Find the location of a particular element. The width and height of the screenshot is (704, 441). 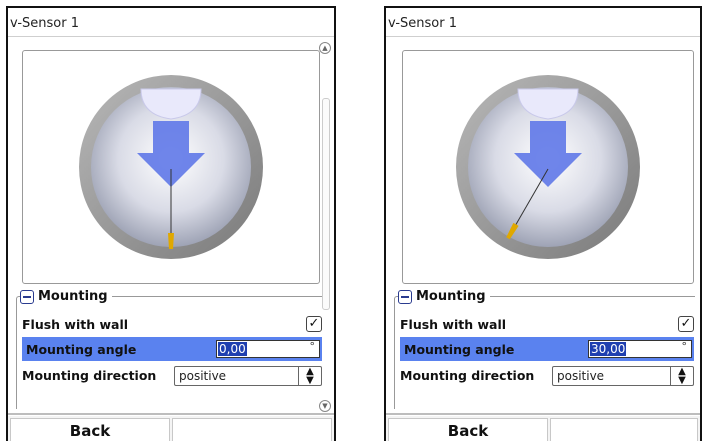

scroll-up-icon: ▲ is located at coordinates (325, 48).